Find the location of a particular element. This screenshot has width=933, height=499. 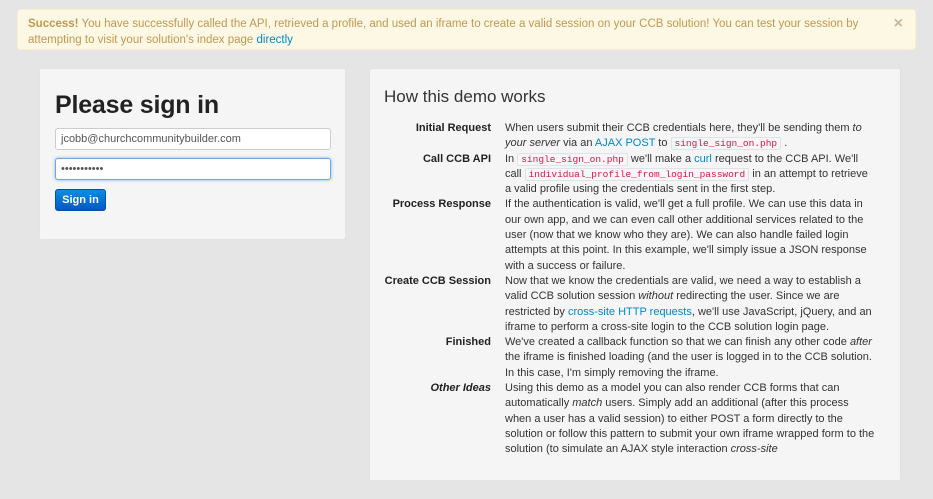

code-snippet: individual_profile_from_login_password is located at coordinates (637, 174).